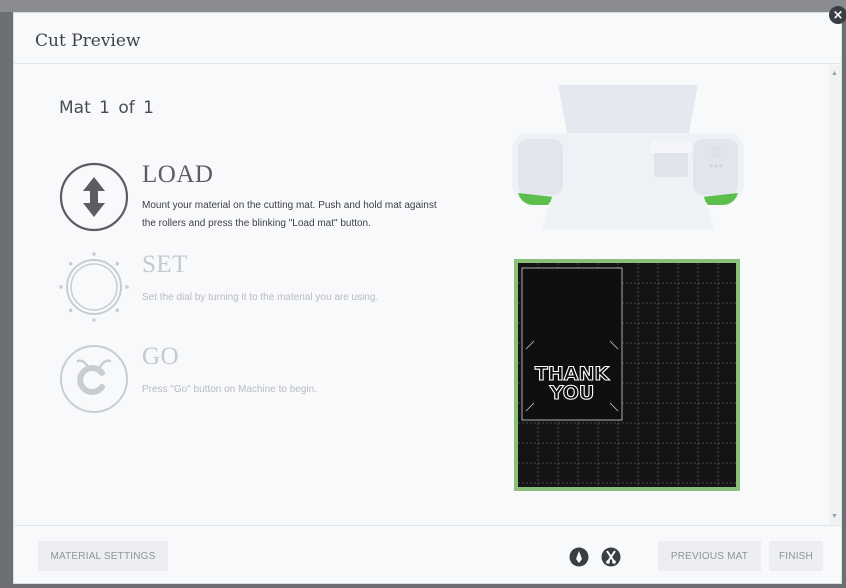 The image size is (846, 588). What do you see at coordinates (837, 15) in the screenshot?
I see `close-icon: ×` at bounding box center [837, 15].